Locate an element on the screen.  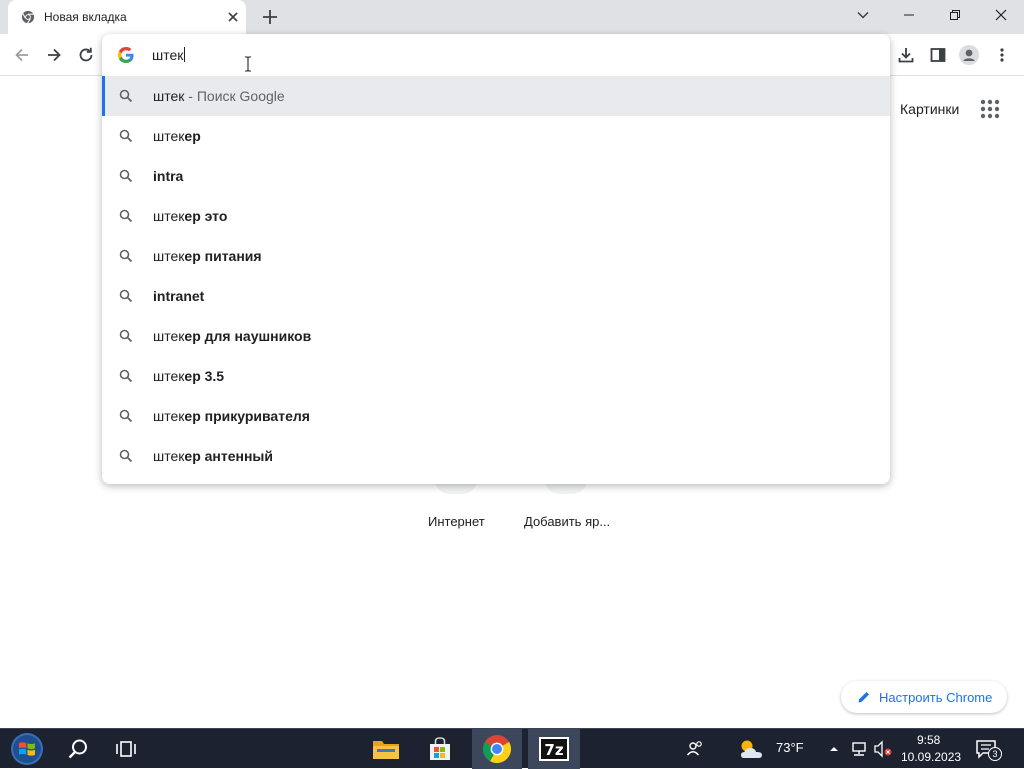
taskbar-chrome is located at coordinates (497, 749).